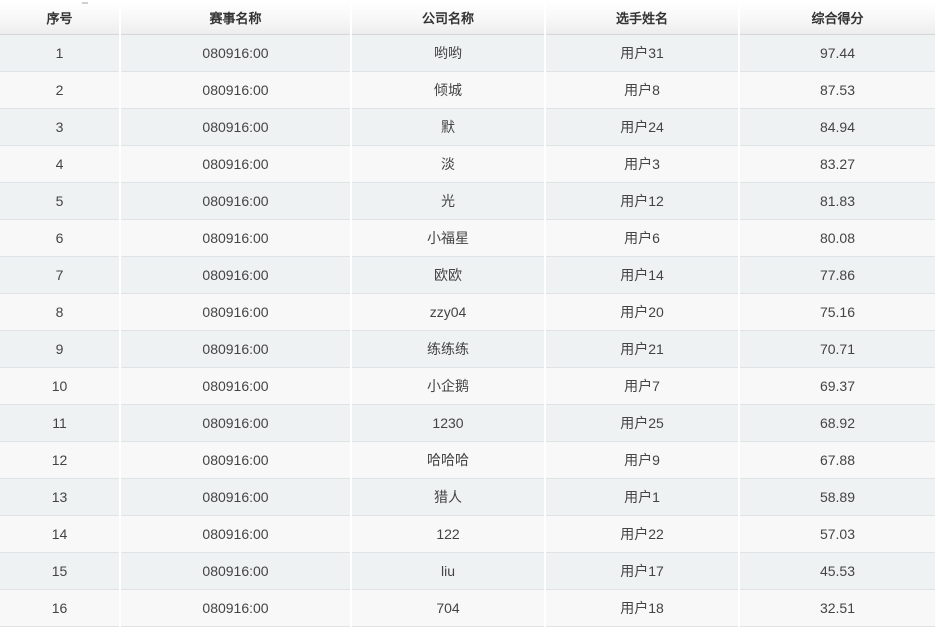  I want to click on cell-company-name: 哟哟, so click(448, 53).